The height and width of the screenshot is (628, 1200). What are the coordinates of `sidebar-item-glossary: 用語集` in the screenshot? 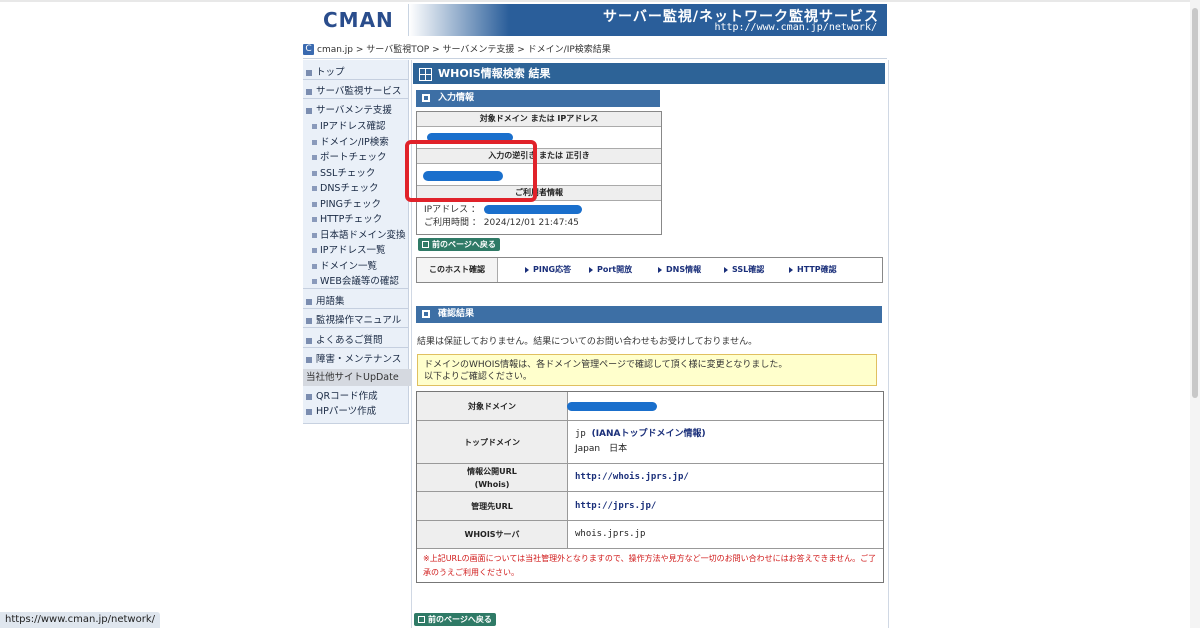 It's located at (355, 300).